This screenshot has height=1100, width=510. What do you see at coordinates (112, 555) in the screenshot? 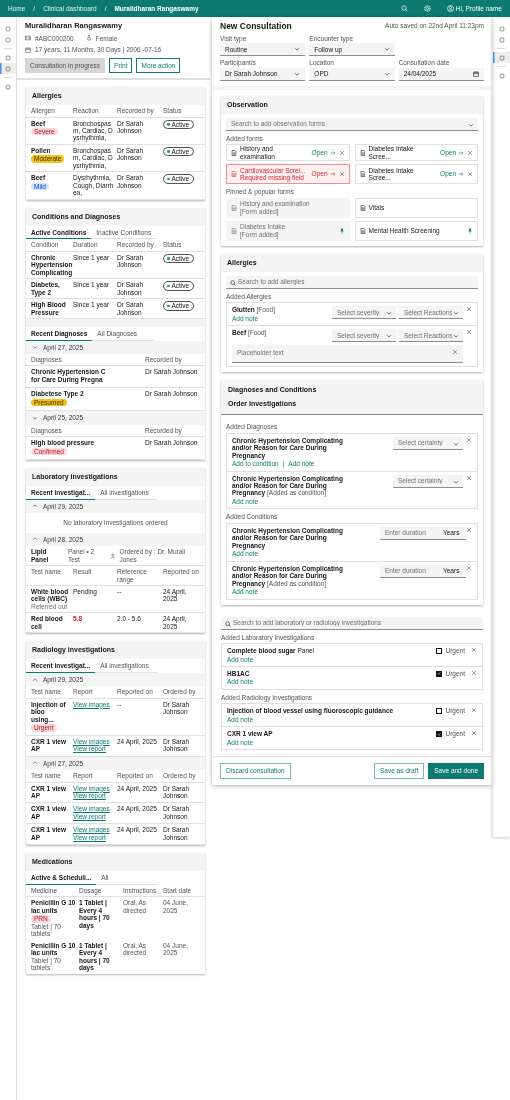
I see `person-icon` at bounding box center [112, 555].